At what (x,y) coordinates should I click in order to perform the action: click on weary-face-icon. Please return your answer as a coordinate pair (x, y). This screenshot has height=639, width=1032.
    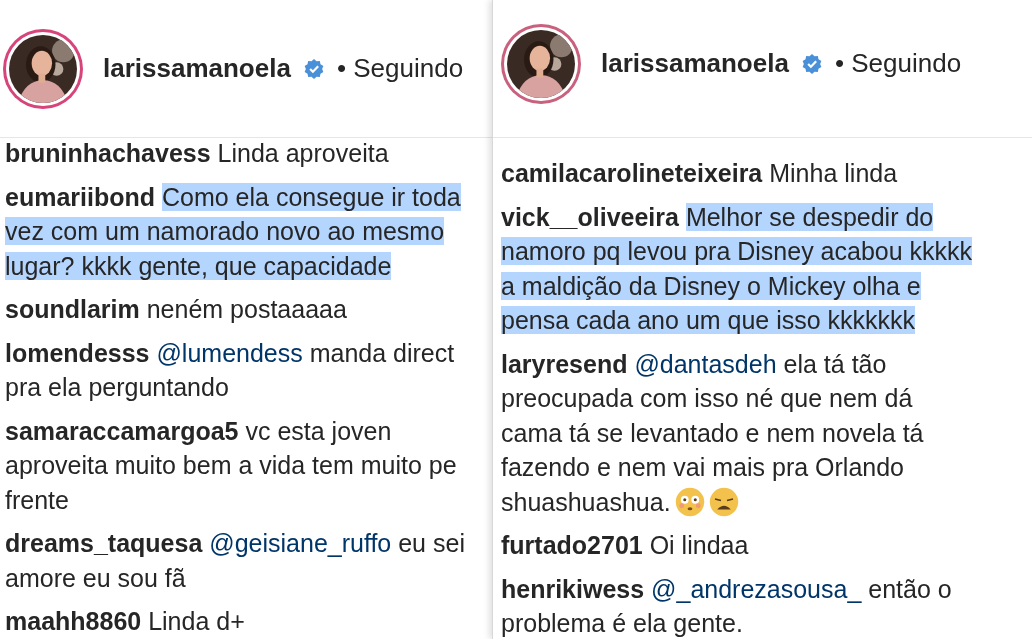
    Looking at the image, I should click on (723, 501).